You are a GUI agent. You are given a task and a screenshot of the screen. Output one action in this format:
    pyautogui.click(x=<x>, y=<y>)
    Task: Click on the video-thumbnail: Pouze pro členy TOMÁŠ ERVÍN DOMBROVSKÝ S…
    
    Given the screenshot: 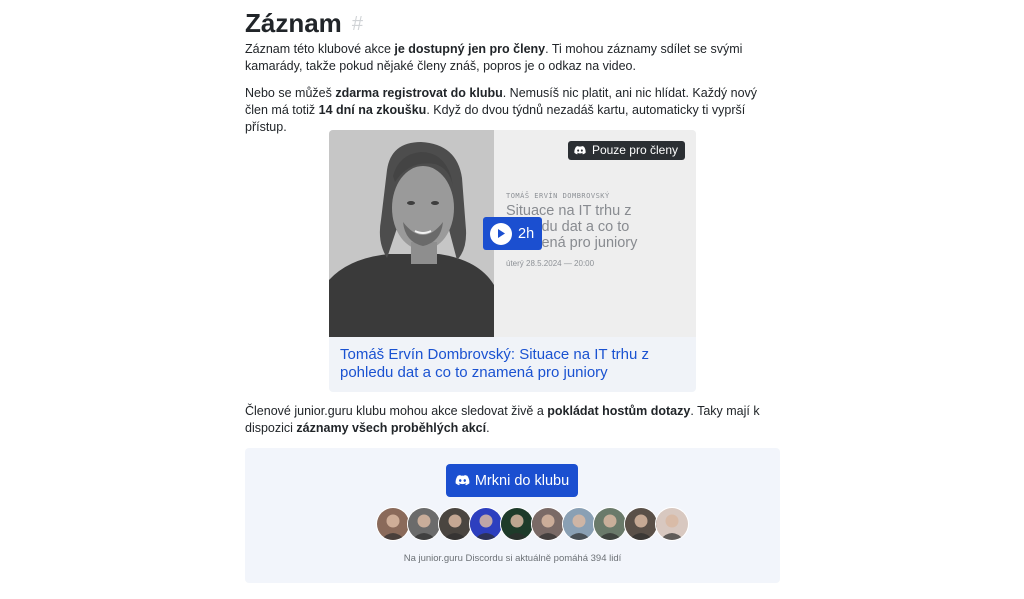 What is the action you would take?
    pyautogui.click(x=512, y=233)
    